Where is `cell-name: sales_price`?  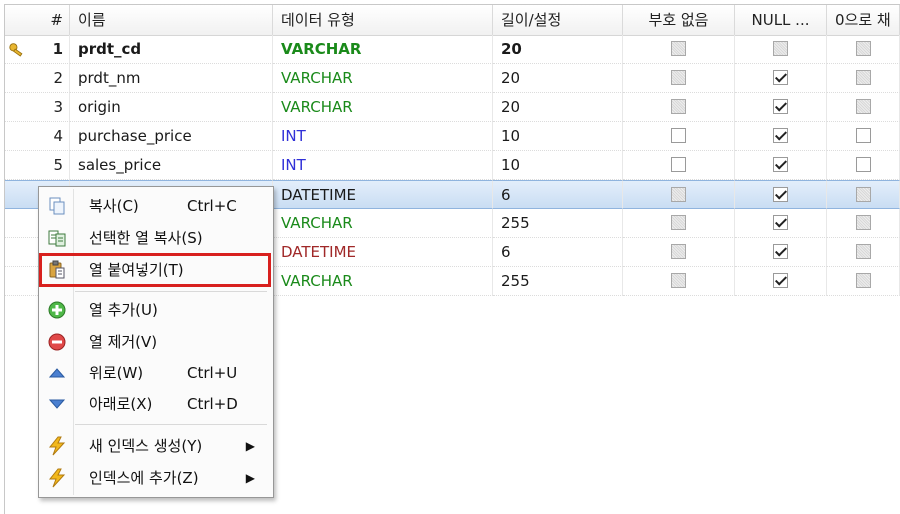 cell-name: sales_price is located at coordinates (171, 165).